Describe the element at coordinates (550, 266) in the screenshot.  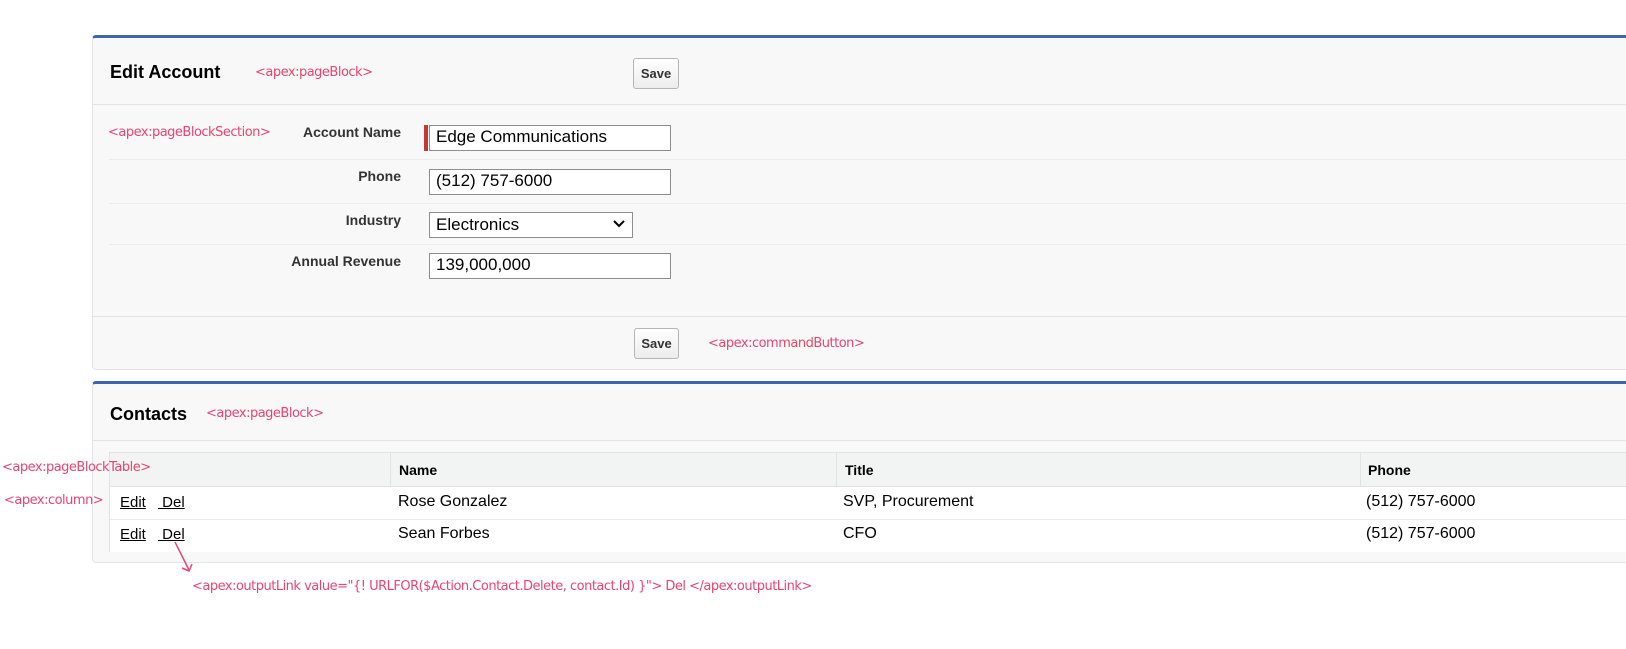
I see `annual-revenue-input: 139,000,000` at that location.